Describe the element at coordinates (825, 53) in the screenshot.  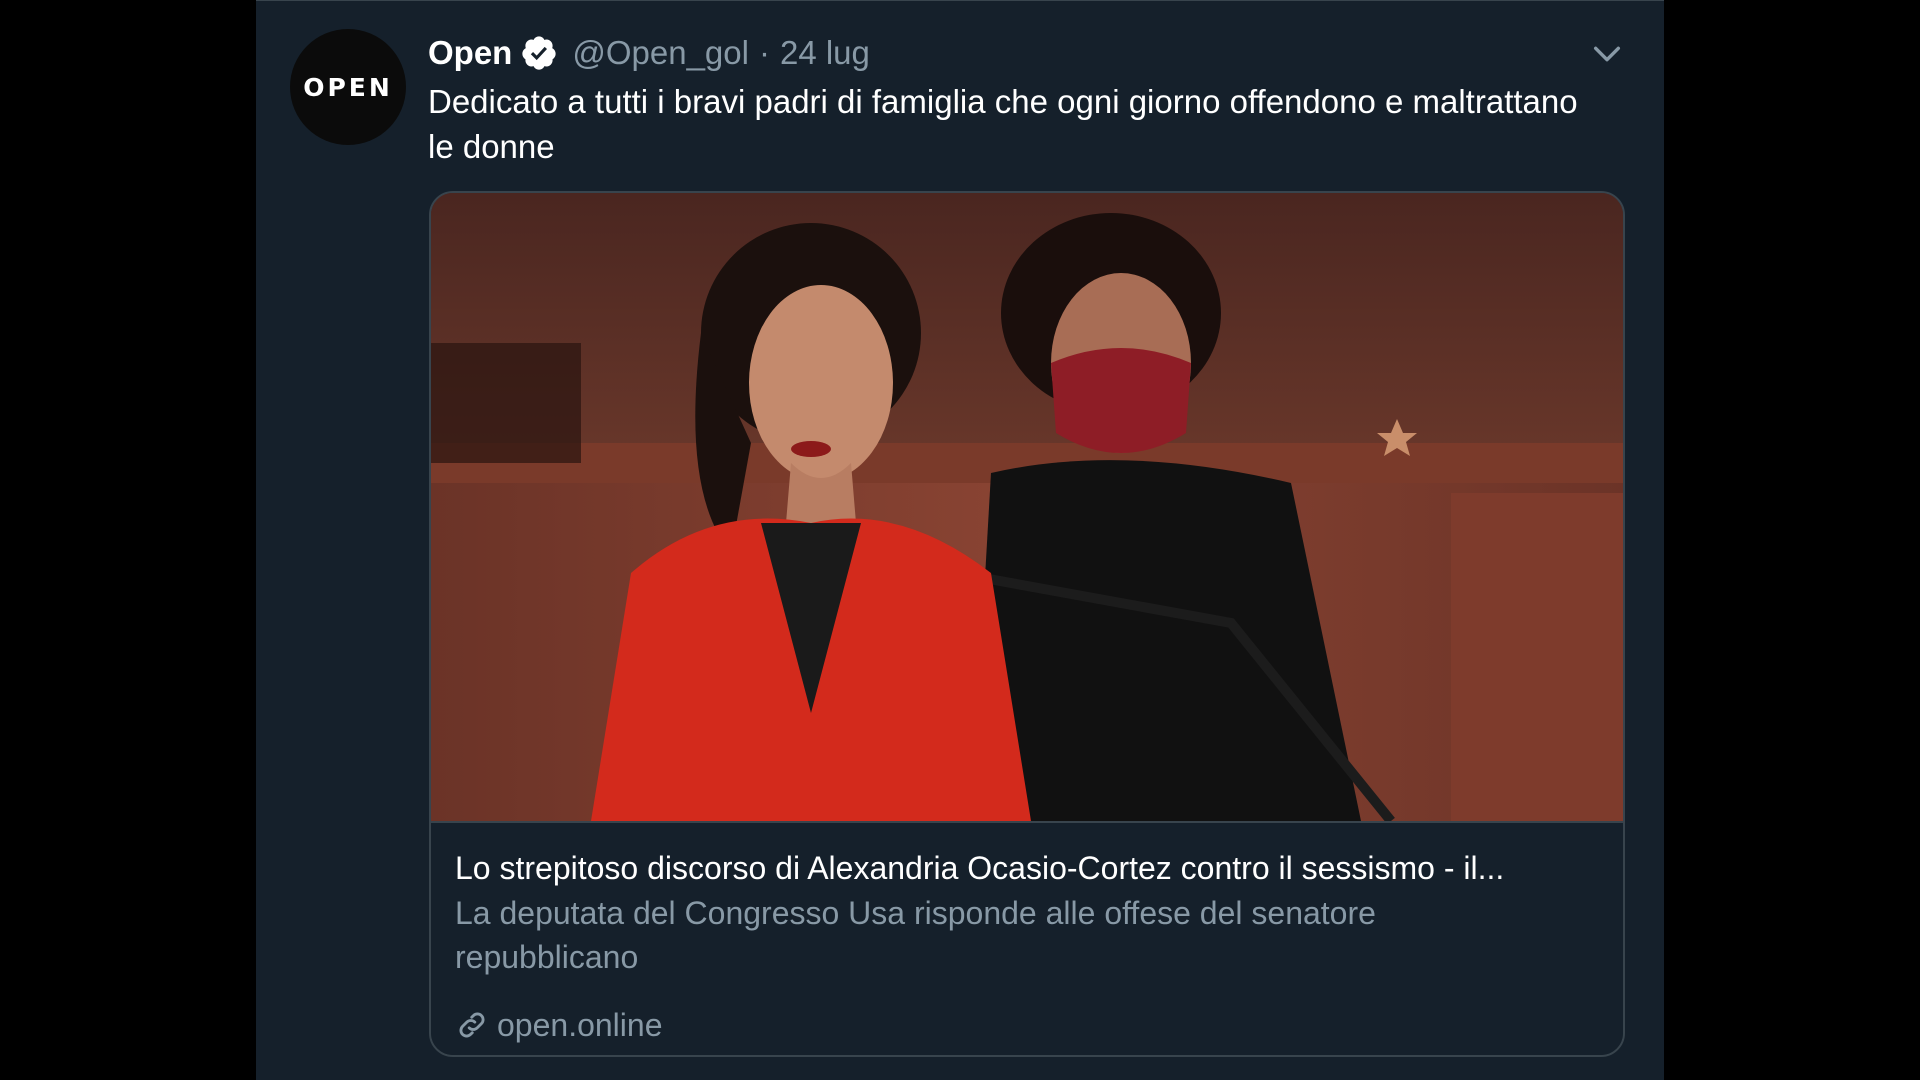
I see `tweet-date: 24 lug` at that location.